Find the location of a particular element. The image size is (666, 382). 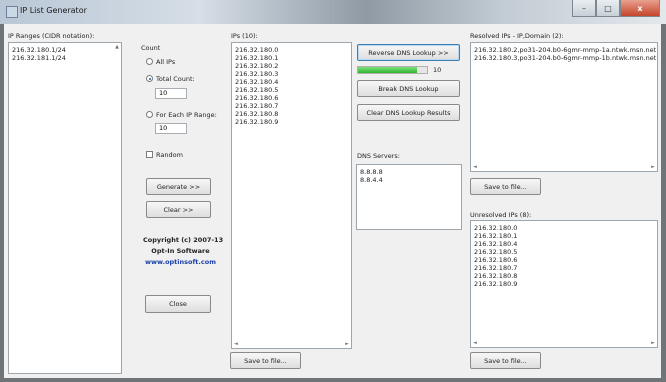

total-count-label: Total Count: is located at coordinates (175, 79).